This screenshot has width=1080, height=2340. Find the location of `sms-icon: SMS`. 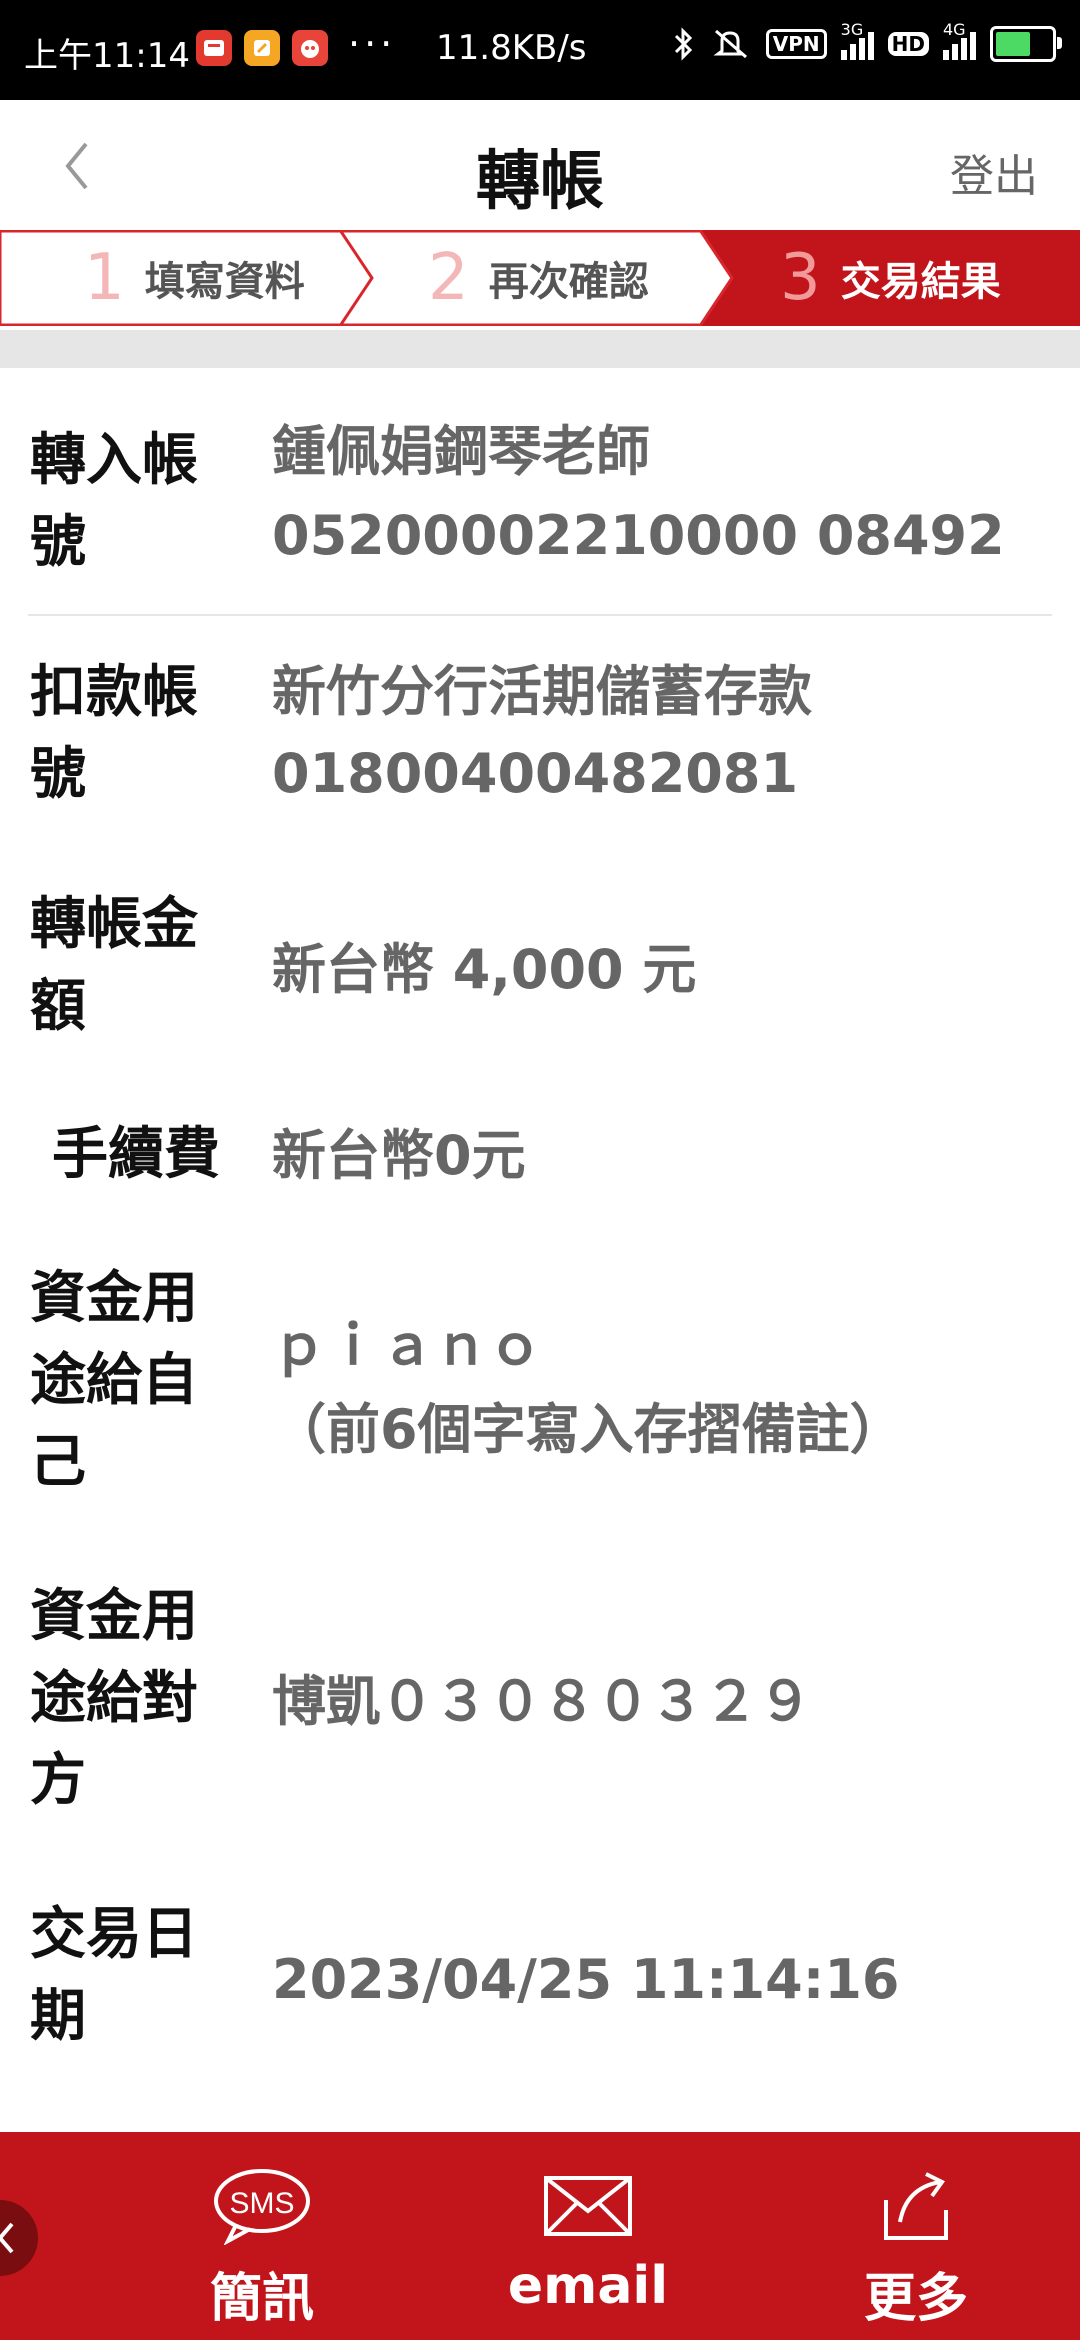

sms-icon: SMS is located at coordinates (262, 2207).